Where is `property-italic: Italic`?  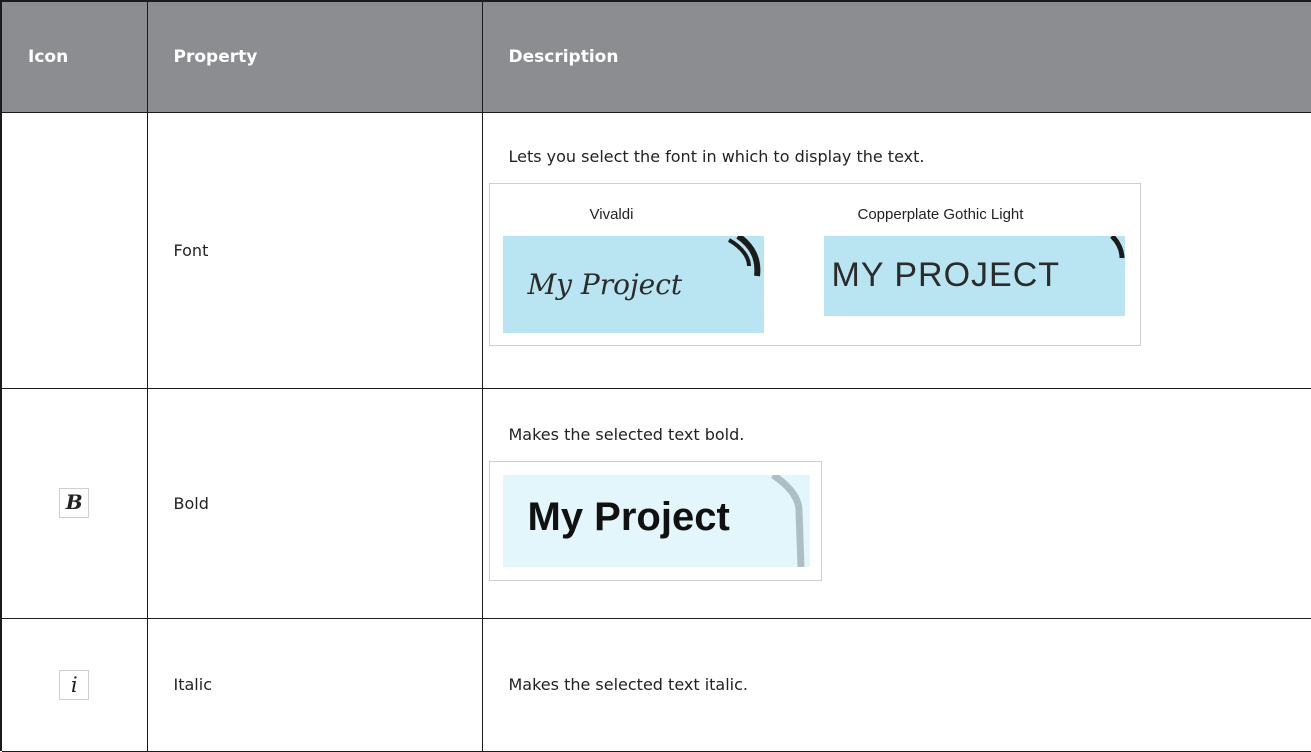
property-italic: Italic is located at coordinates (315, 685).